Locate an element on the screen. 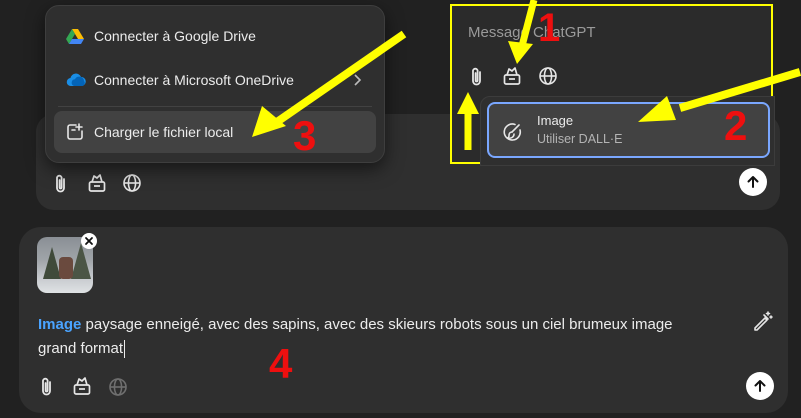 The image size is (801, 418). menu-item-google-drive: Connecter à Google Drive is located at coordinates (215, 36).